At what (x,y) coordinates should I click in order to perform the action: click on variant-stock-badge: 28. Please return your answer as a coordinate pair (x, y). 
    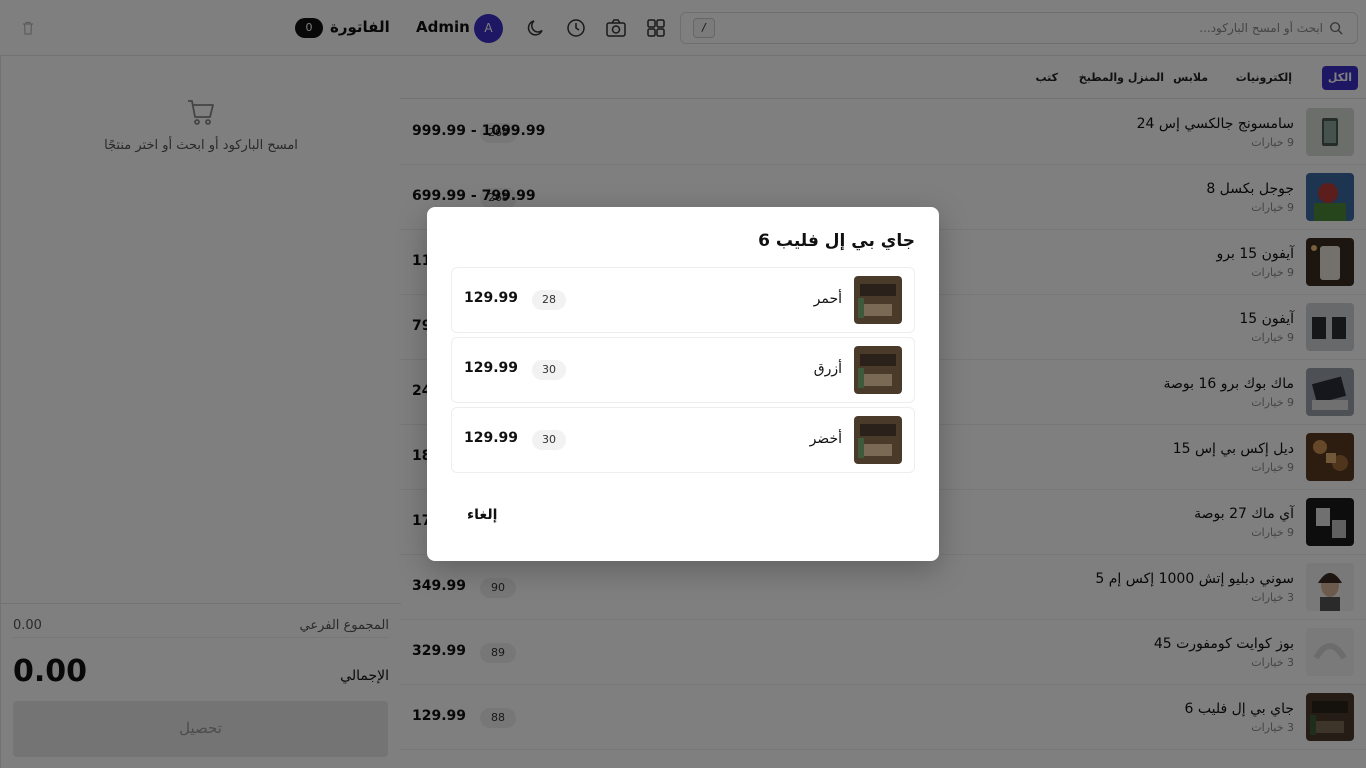
    Looking at the image, I should click on (549, 300).